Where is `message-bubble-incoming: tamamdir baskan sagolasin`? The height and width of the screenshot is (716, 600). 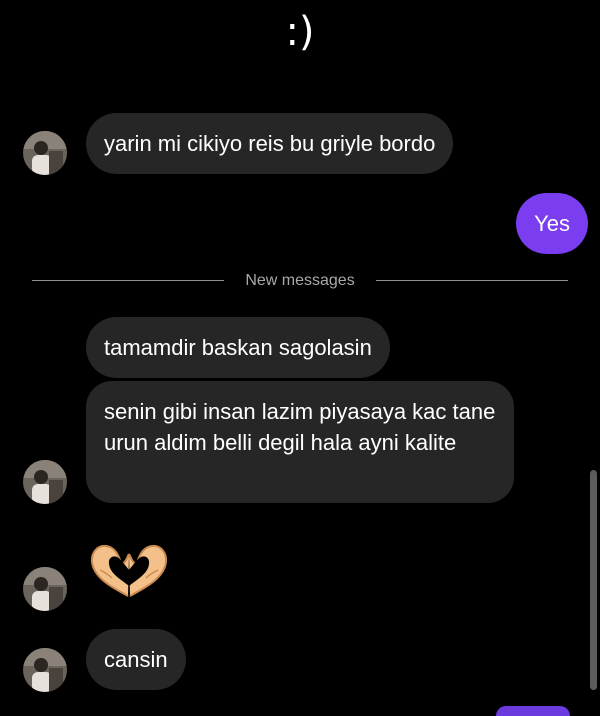
message-bubble-incoming: tamamdir baskan sagolasin is located at coordinates (238, 347).